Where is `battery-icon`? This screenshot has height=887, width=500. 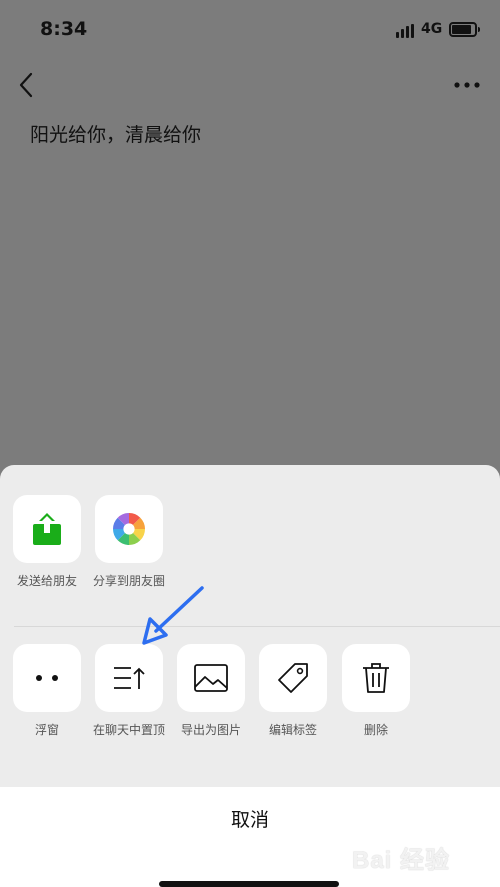
battery-icon is located at coordinates (464, 29).